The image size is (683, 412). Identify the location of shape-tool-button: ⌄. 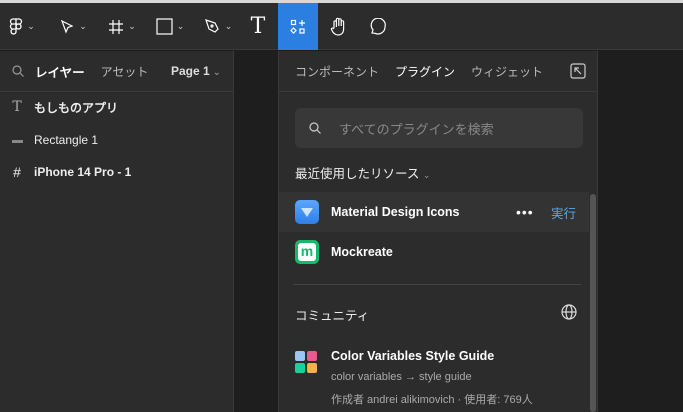
(170, 26).